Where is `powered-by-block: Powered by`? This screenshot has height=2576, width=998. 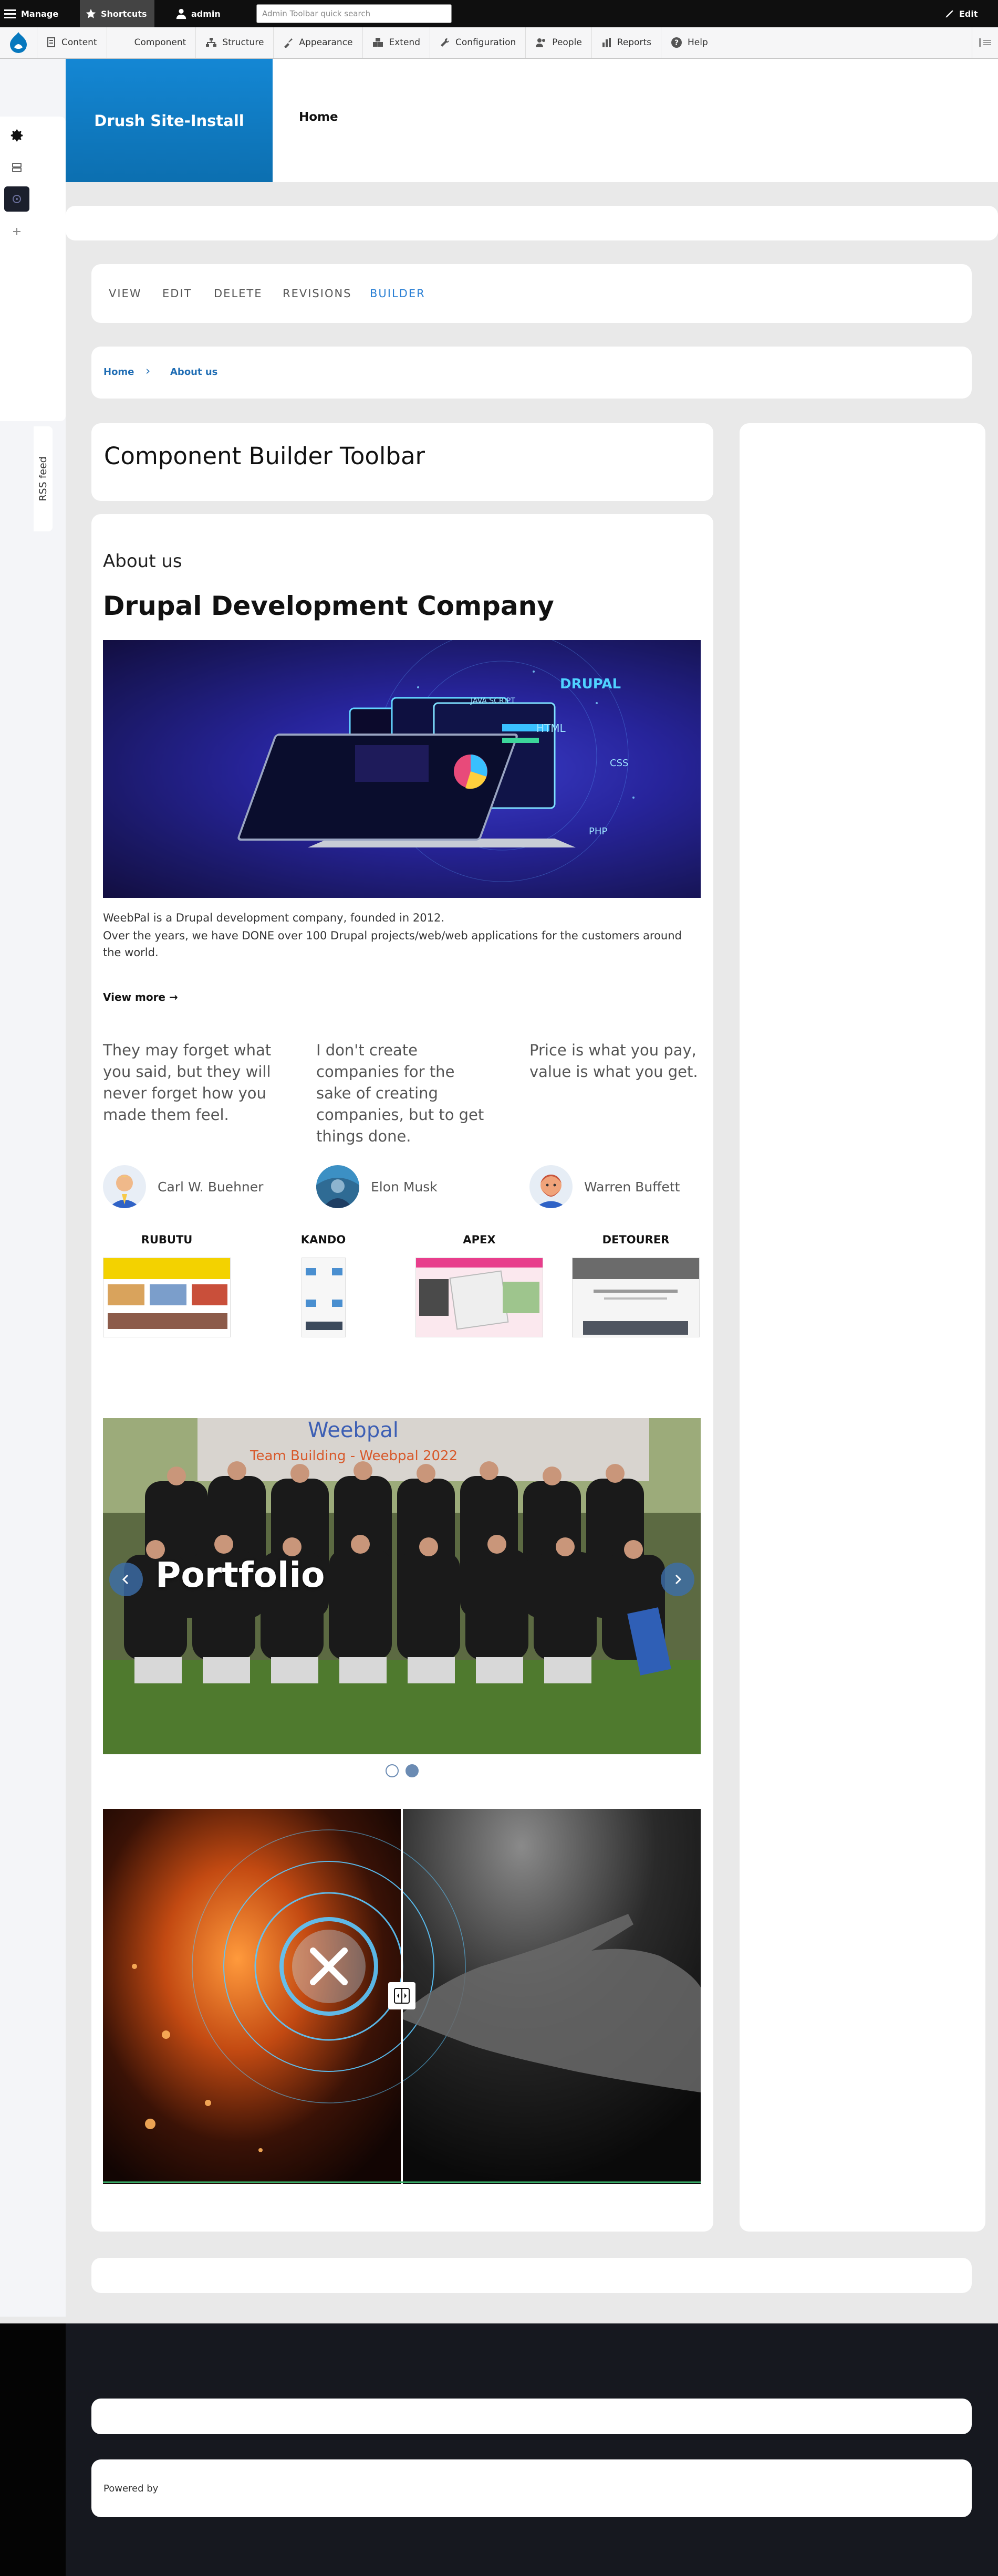 powered-by-block: Powered by is located at coordinates (531, 2488).